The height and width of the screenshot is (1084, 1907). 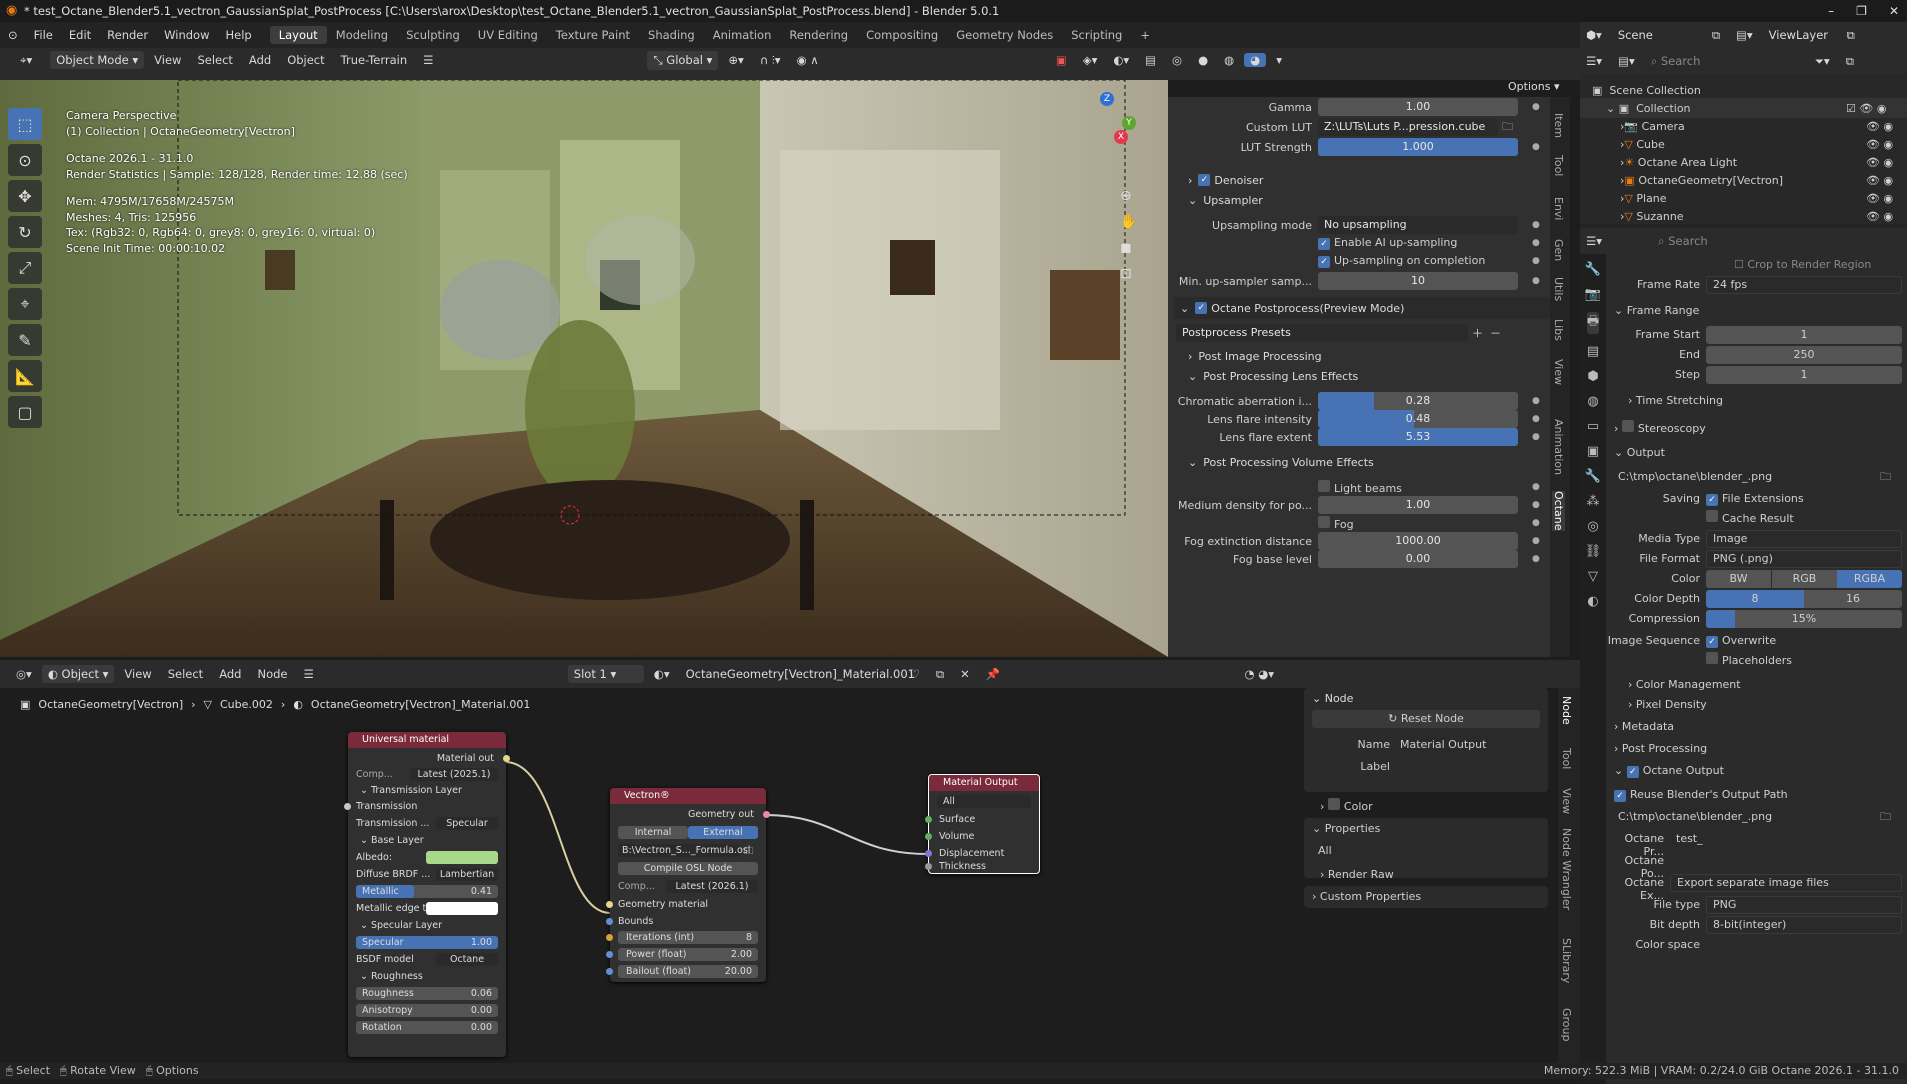 What do you see at coordinates (940, 674) in the screenshot?
I see `duplicate-material-icon: ⧉` at bounding box center [940, 674].